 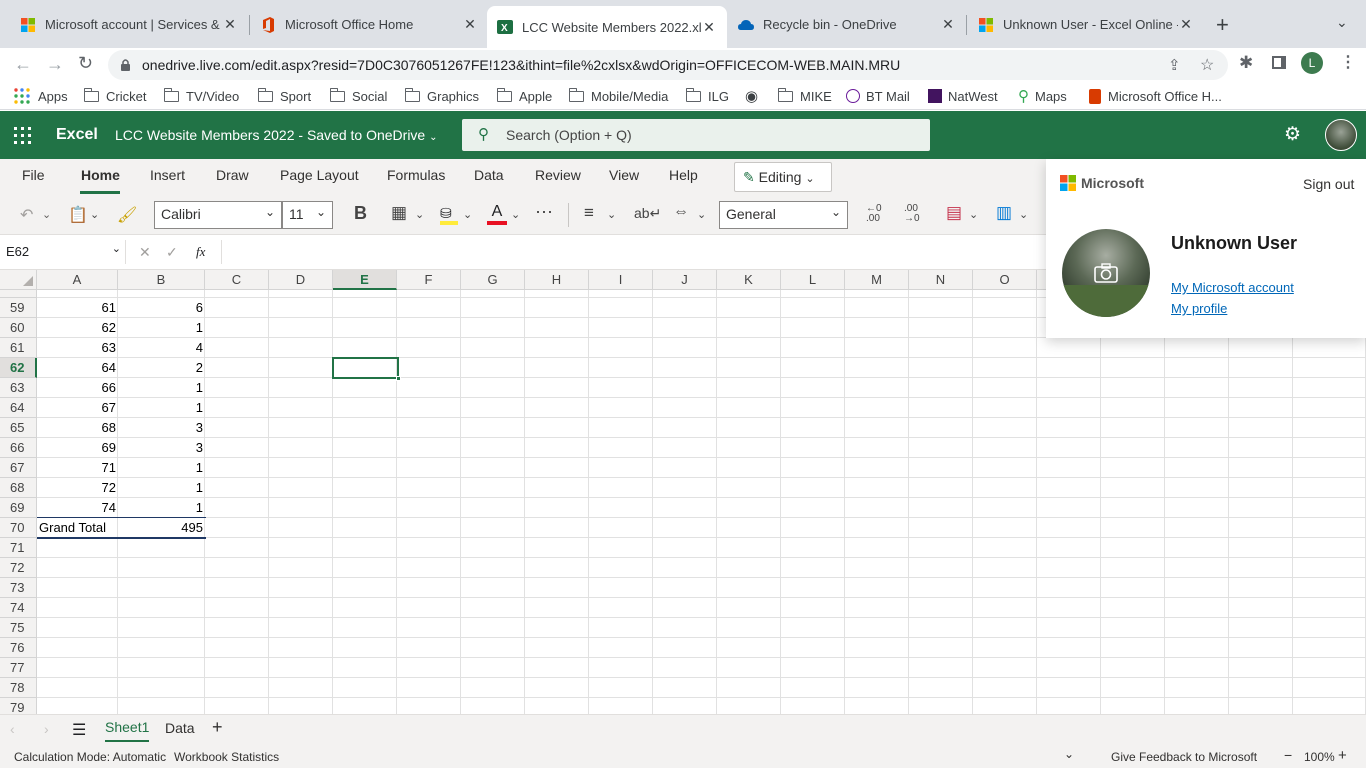 What do you see at coordinates (76, 348) in the screenshot?
I see `cell-a61: 63` at bounding box center [76, 348].